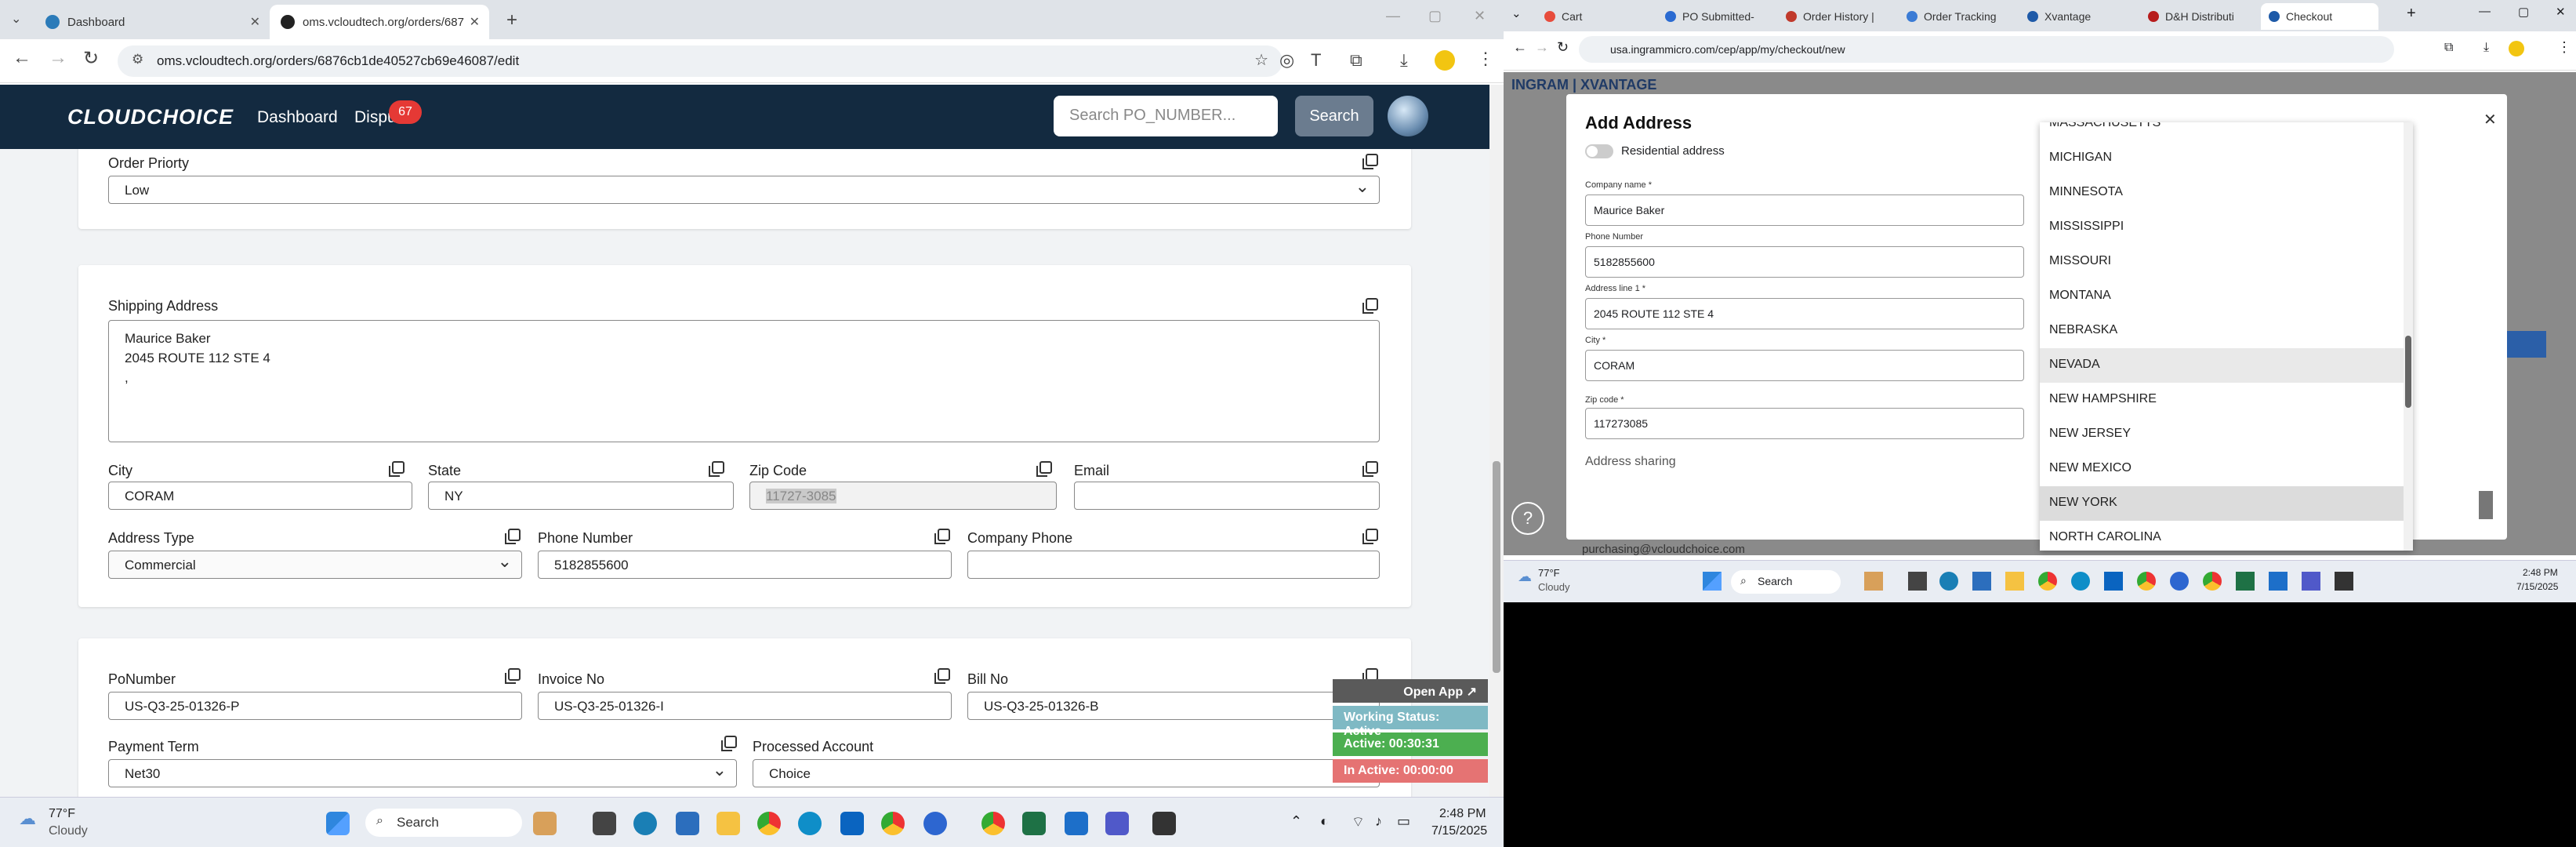 The width and height of the screenshot is (2576, 847). I want to click on address-input: 2045 ROUTE 112 STE 4, so click(1805, 313).